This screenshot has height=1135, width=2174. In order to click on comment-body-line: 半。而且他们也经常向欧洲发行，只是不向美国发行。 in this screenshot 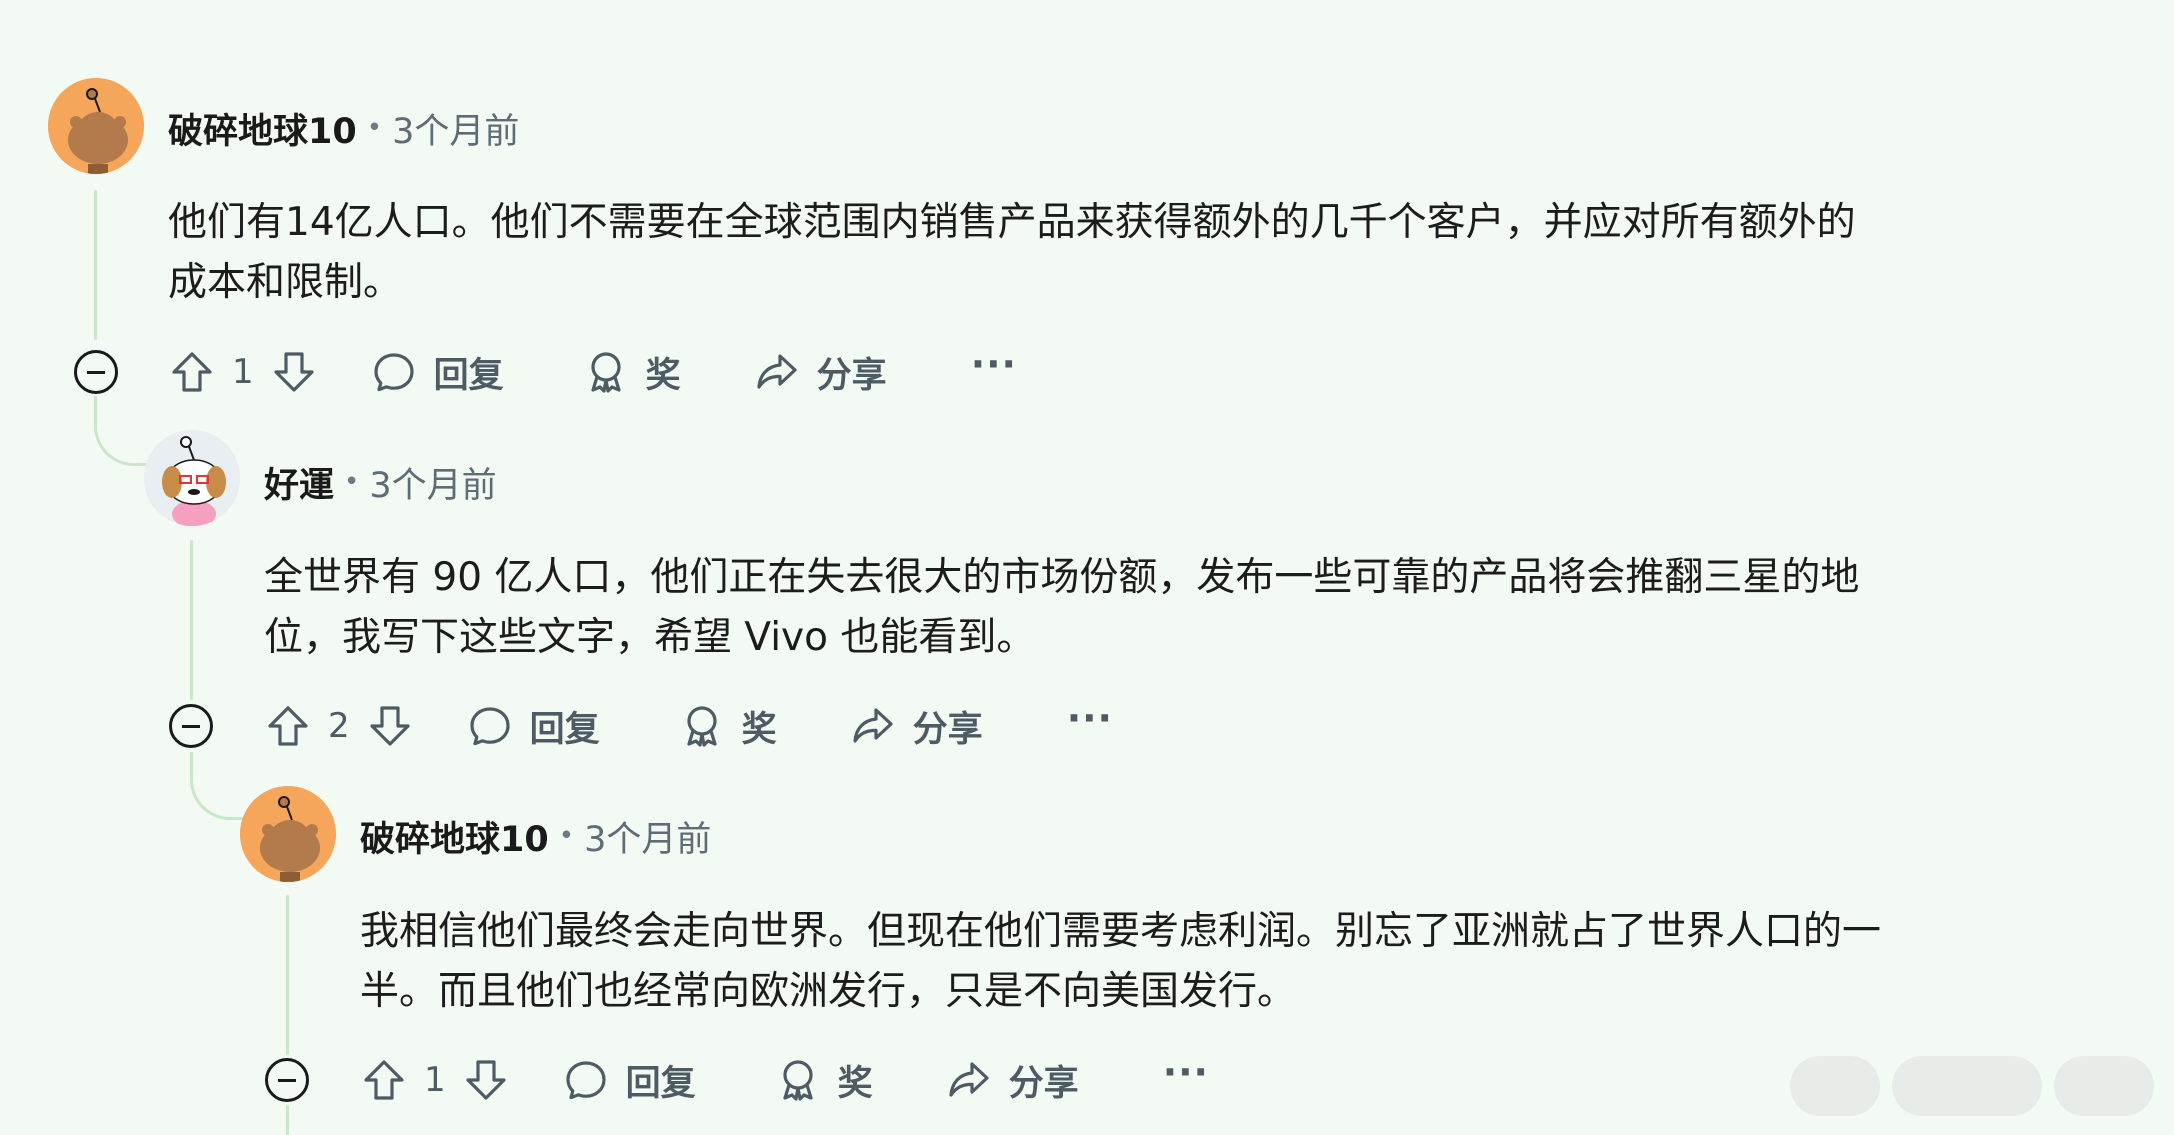, I will do `click(828, 991)`.